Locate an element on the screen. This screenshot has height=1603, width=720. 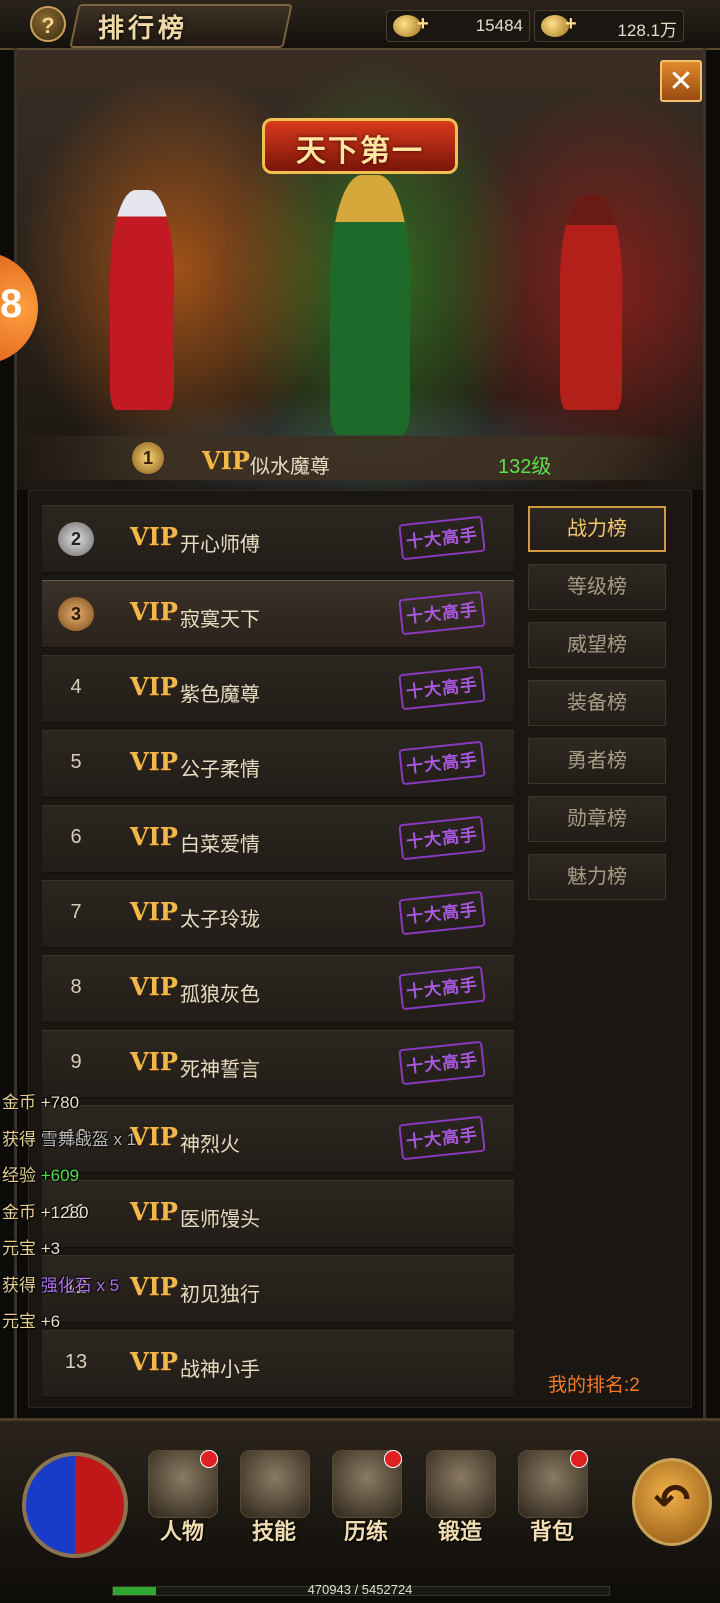
forge-hammer-icon is located at coordinates (461, 1484).